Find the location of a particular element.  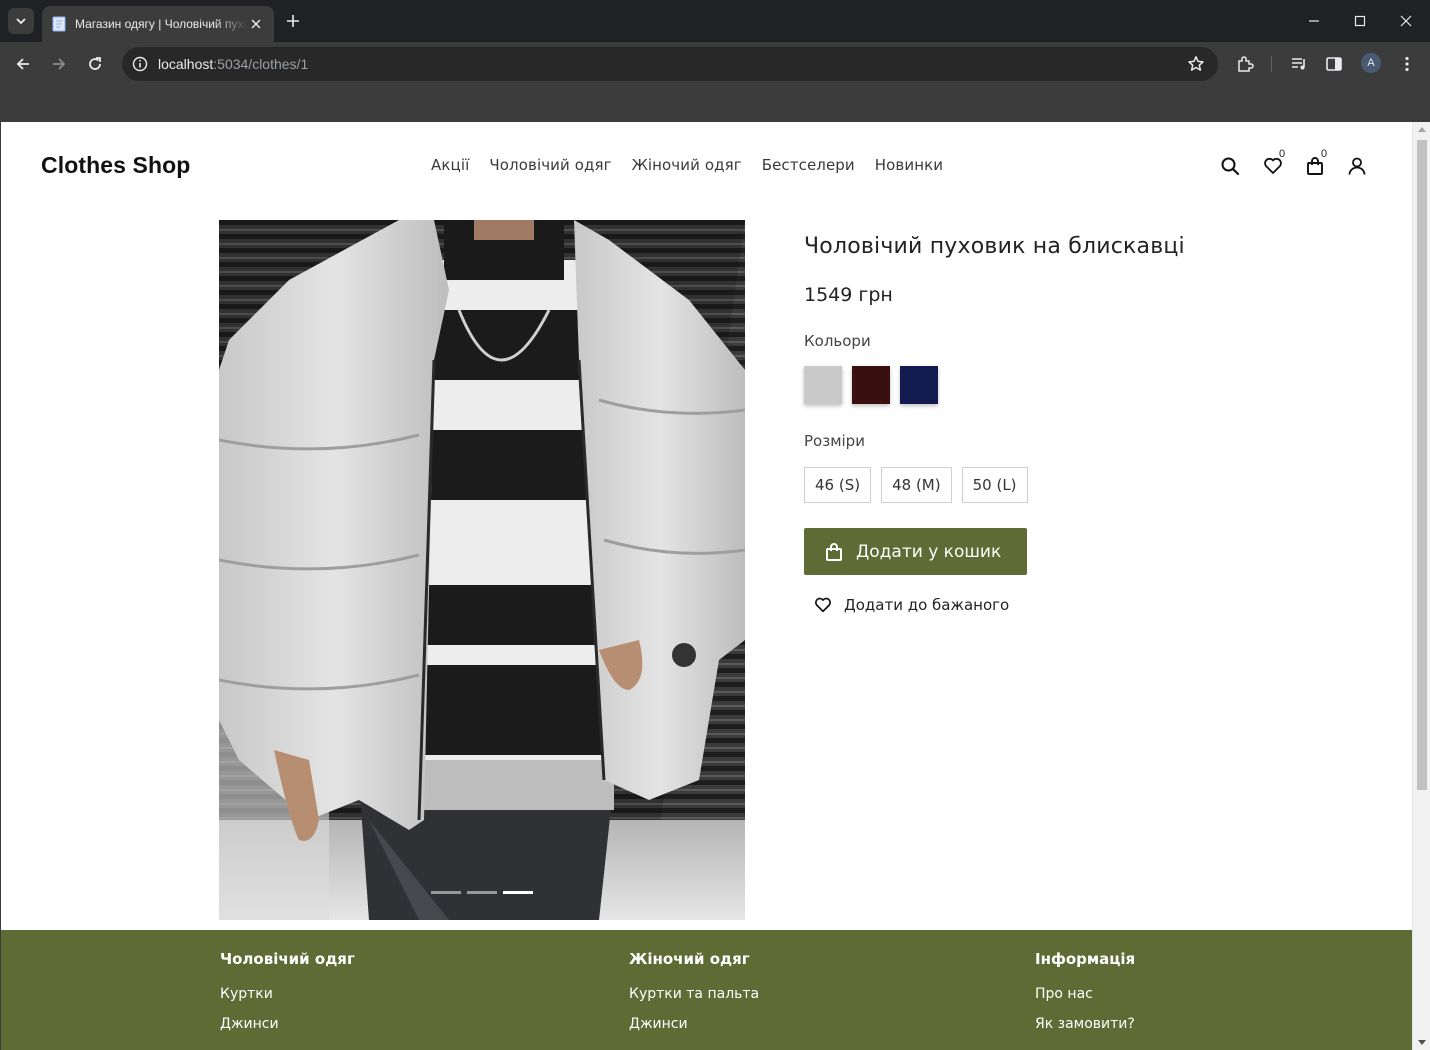

footer-column-women: Жіночий одяг Куртки та пальта Джинси is located at coordinates (694, 998).